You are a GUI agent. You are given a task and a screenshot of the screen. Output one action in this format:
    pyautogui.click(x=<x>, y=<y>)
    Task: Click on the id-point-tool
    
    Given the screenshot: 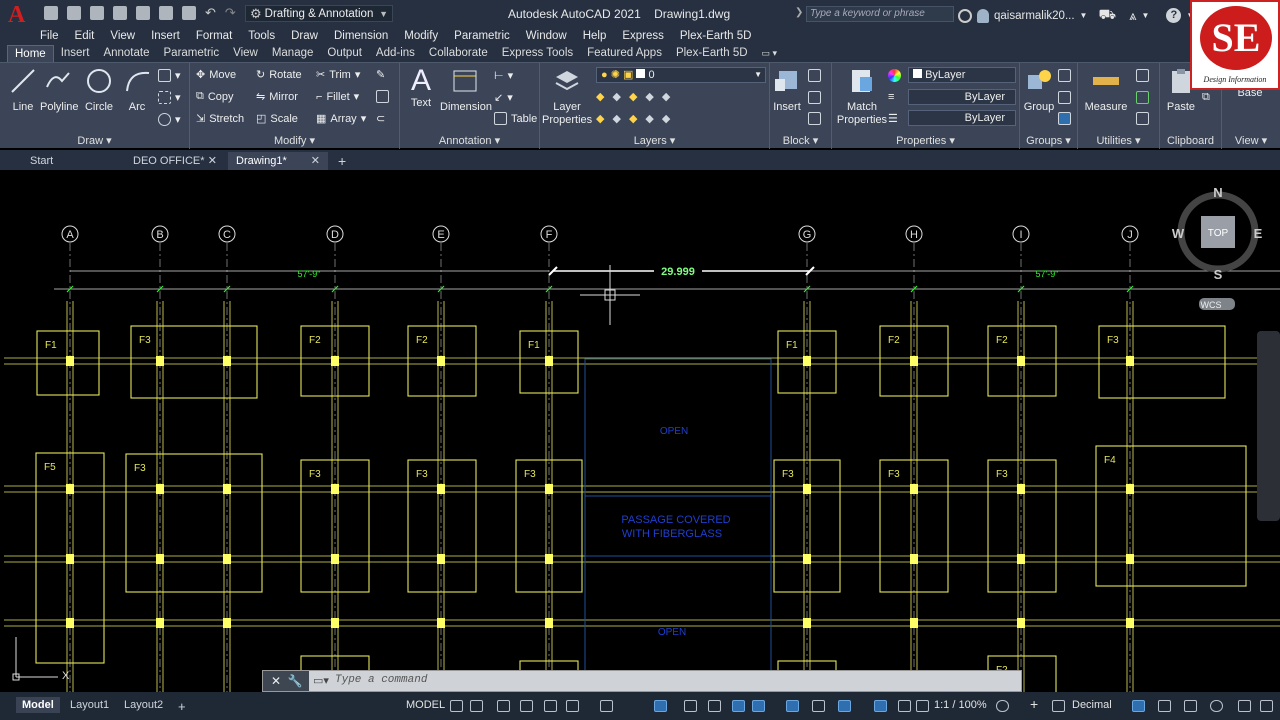 What is the action you would take?
    pyautogui.click(x=1142, y=118)
    